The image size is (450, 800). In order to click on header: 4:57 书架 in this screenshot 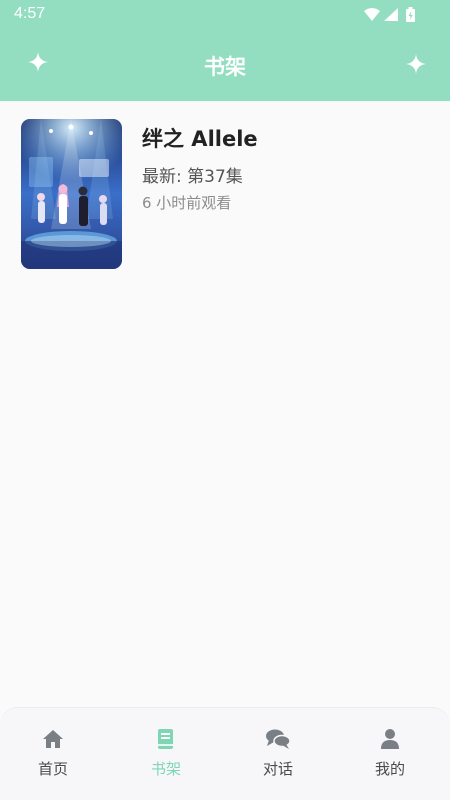, I will do `click(225, 50)`.